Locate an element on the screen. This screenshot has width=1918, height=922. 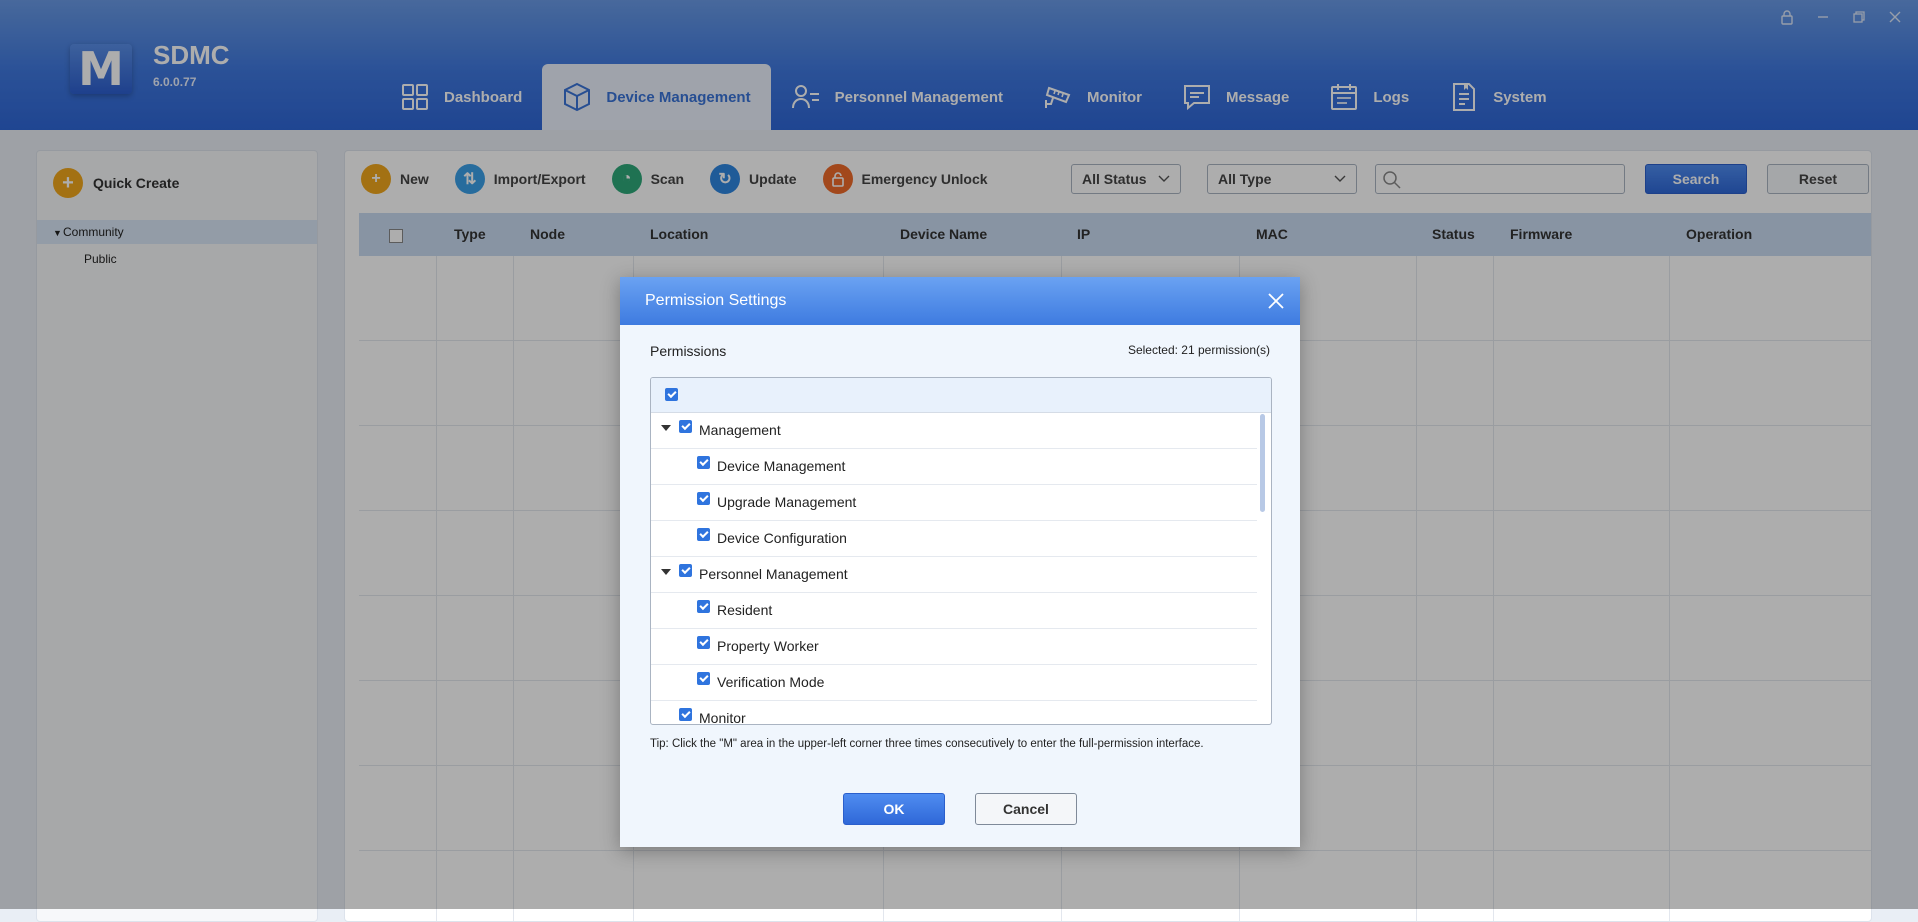
permission-row-device-configuration: Device Configuration is located at coordinates (954, 538).